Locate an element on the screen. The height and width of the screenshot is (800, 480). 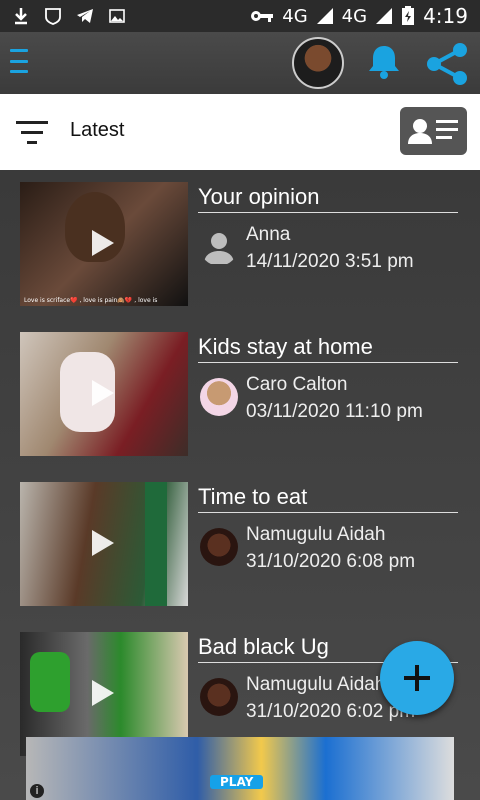
profile-avatar is located at coordinates (318, 63).